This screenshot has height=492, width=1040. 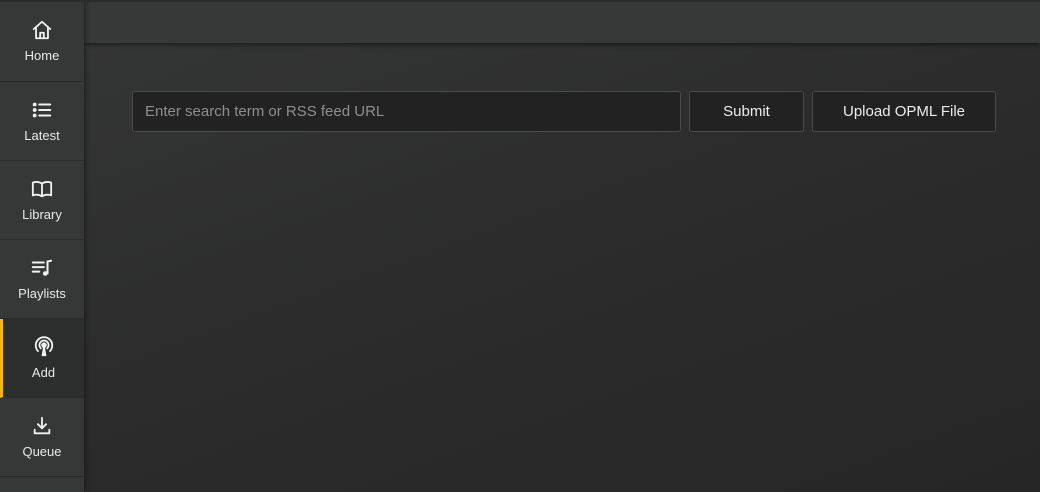 I want to click on sidebar-item-playlists: Playlists, so click(x=42, y=279).